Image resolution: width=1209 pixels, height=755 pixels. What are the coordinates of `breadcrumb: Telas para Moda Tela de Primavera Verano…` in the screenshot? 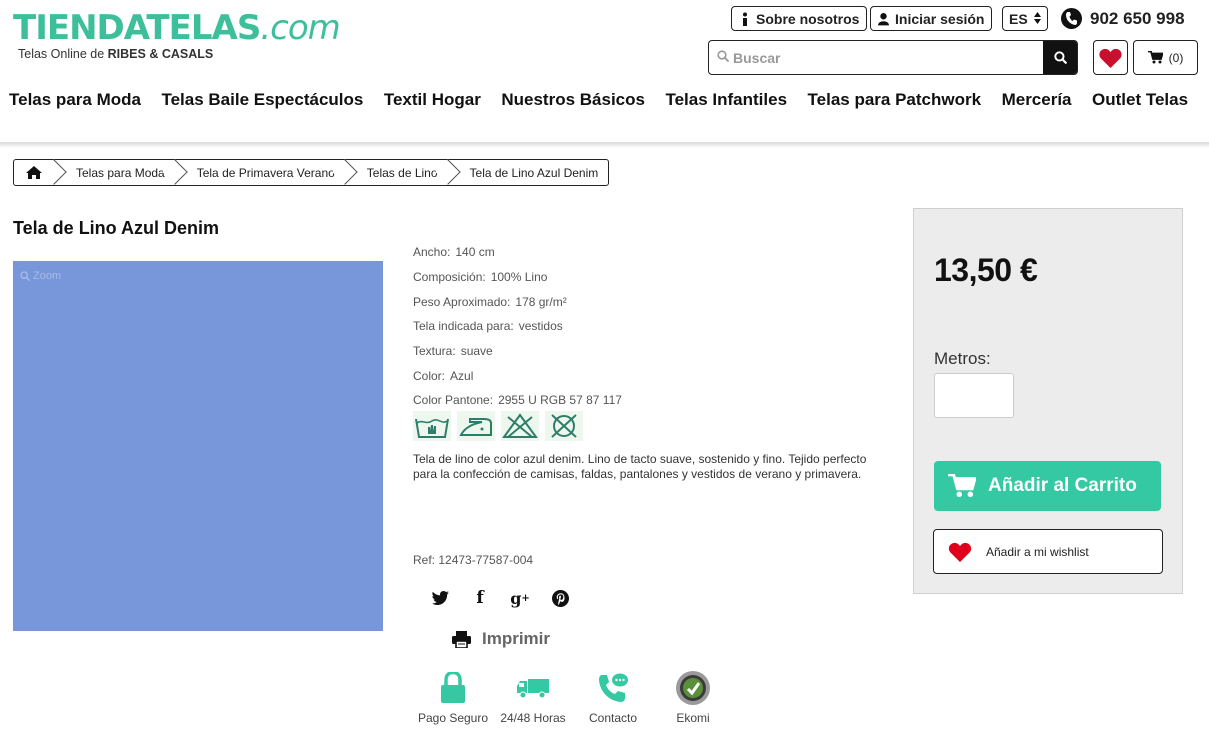 It's located at (311, 172).